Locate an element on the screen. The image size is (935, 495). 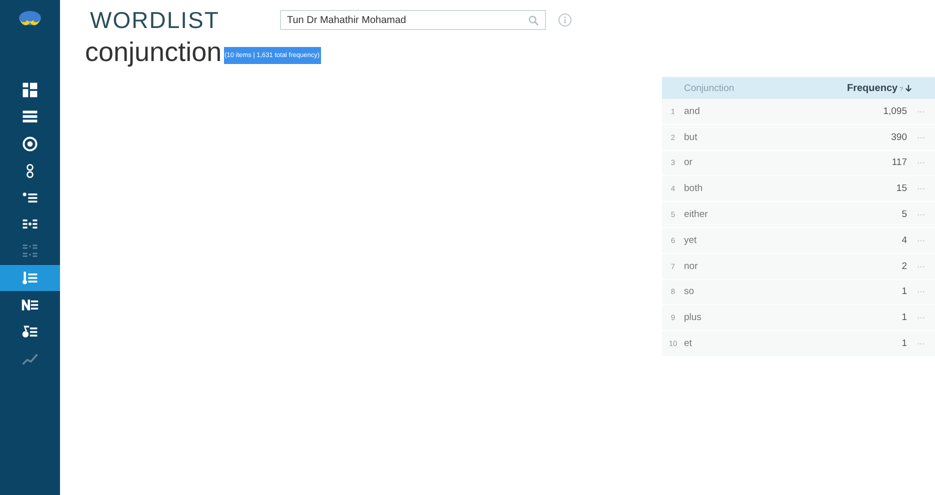
word-cell-text: nor is located at coordinates (691, 266).